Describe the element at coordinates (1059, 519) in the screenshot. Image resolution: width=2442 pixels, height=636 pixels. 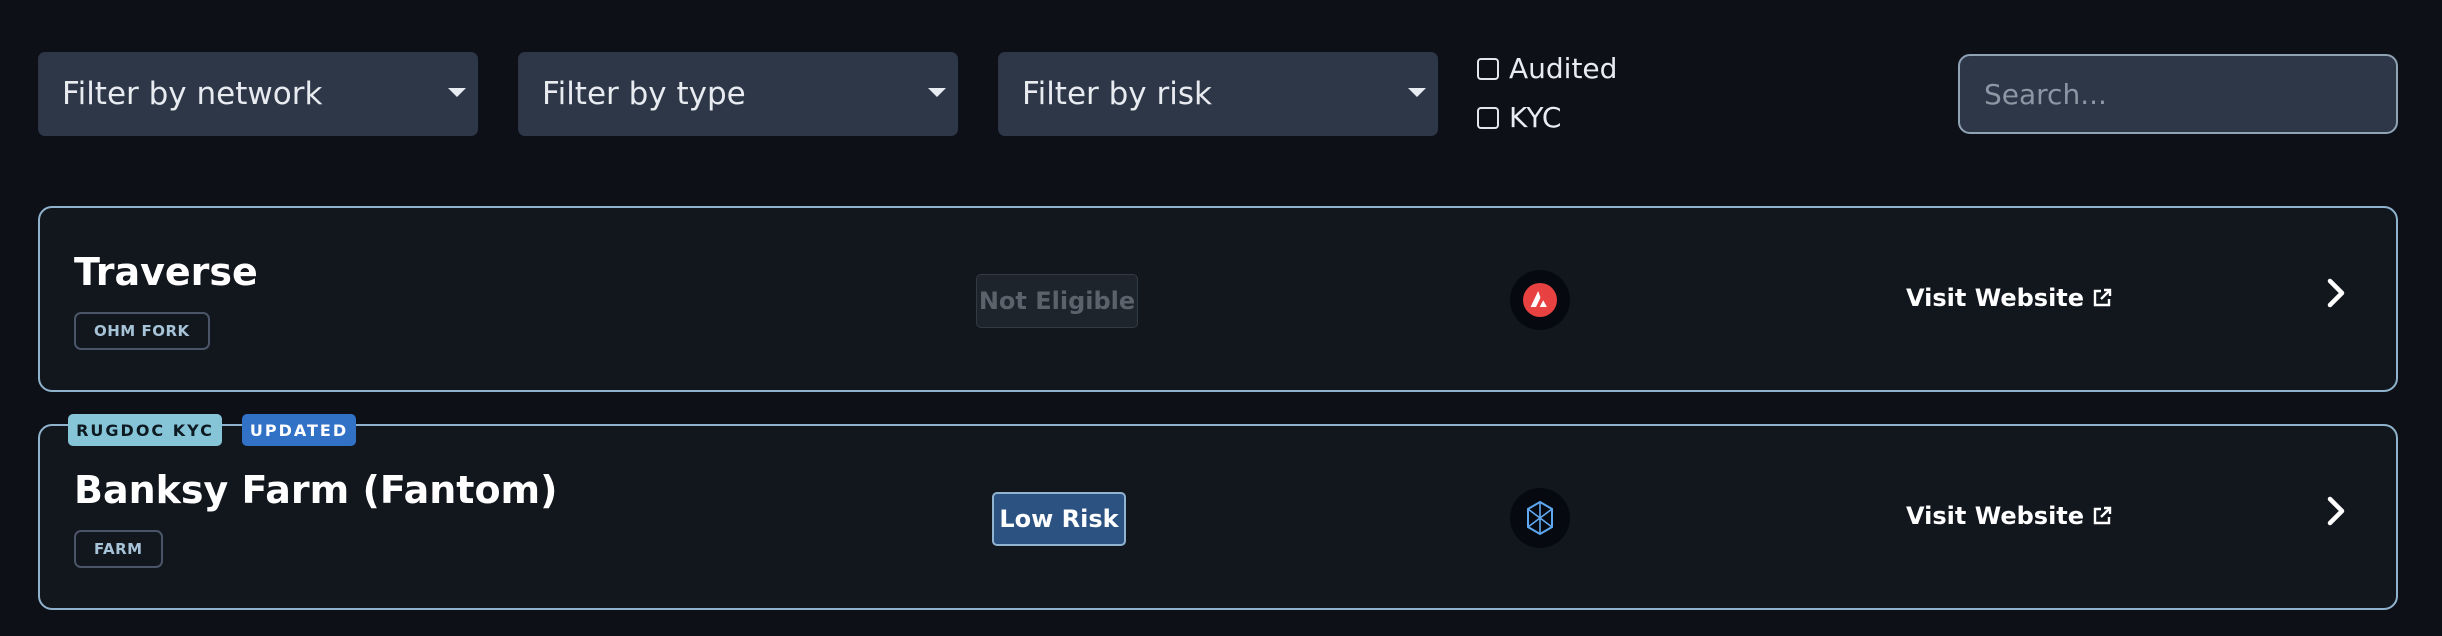
I see `risk-badge: Low Risk` at that location.